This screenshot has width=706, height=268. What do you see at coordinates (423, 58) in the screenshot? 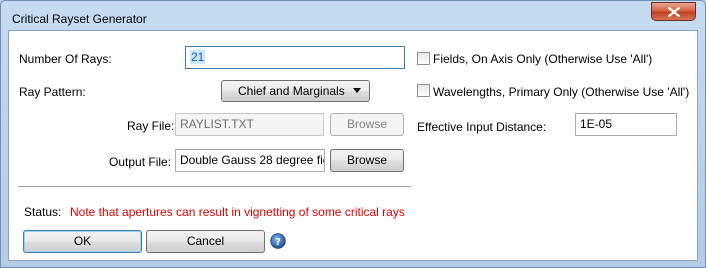
I see `fields-on-axis-checkbox` at bounding box center [423, 58].